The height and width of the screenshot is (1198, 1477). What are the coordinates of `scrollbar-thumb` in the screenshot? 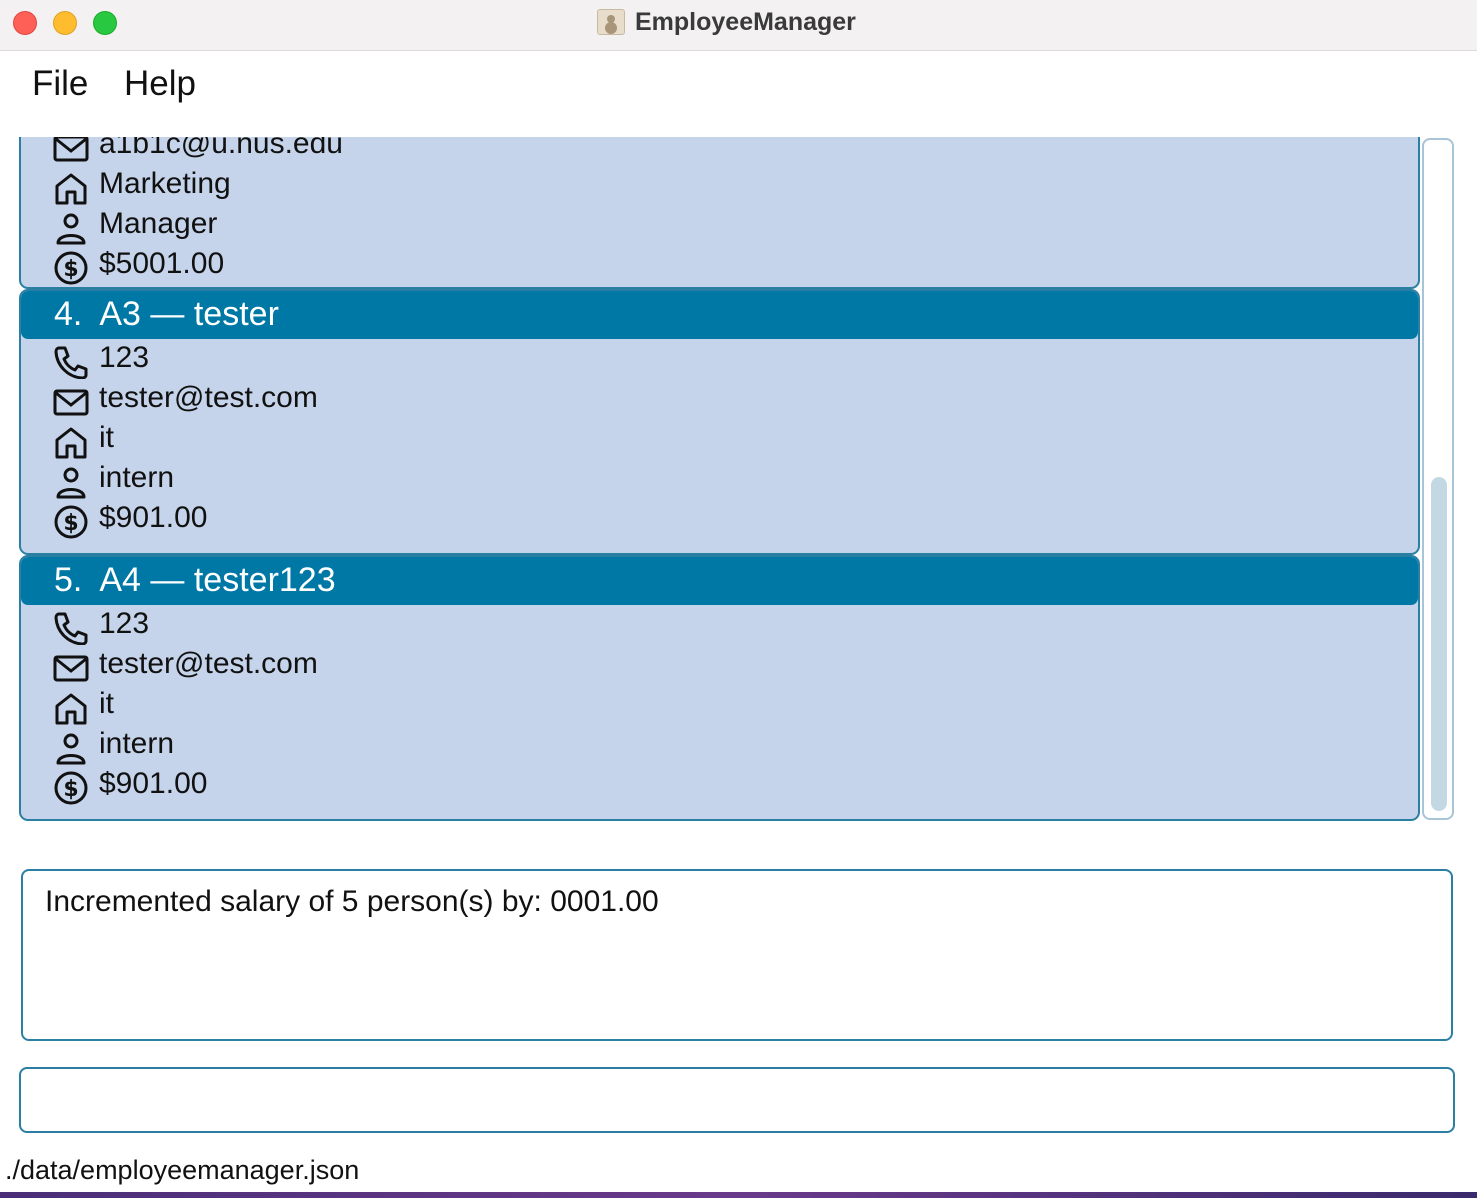 It's located at (1439, 644).